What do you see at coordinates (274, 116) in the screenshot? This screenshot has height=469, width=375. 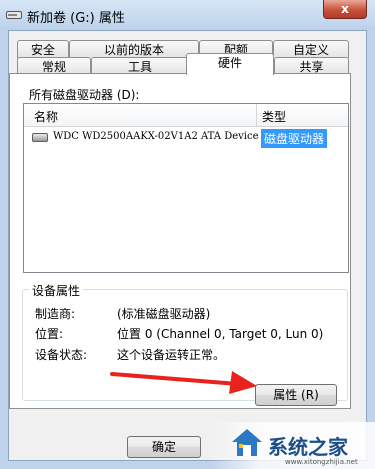 I see `column-header-type: 类型` at bounding box center [274, 116].